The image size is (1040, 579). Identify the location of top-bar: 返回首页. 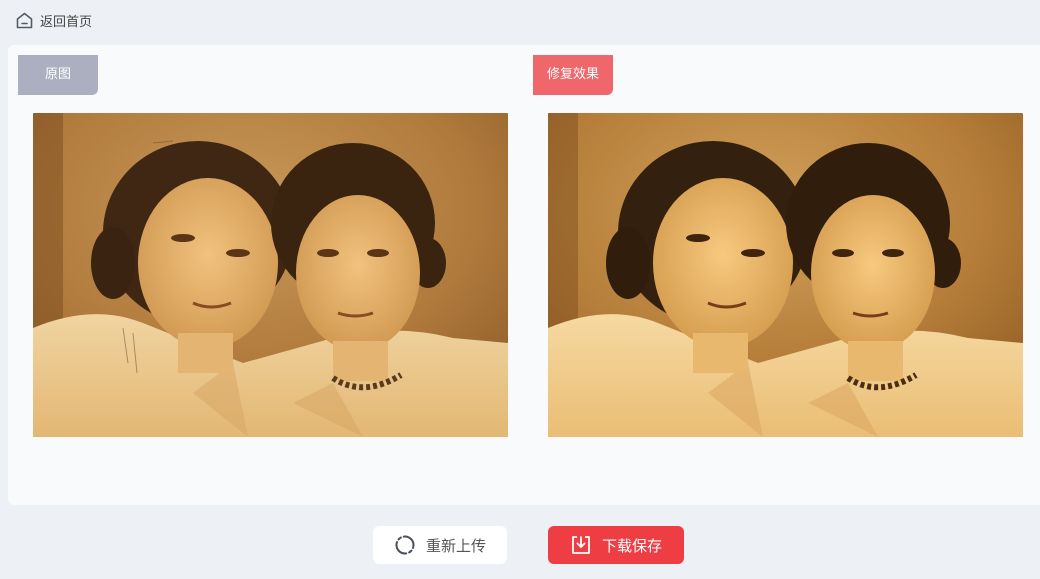
(520, 20).